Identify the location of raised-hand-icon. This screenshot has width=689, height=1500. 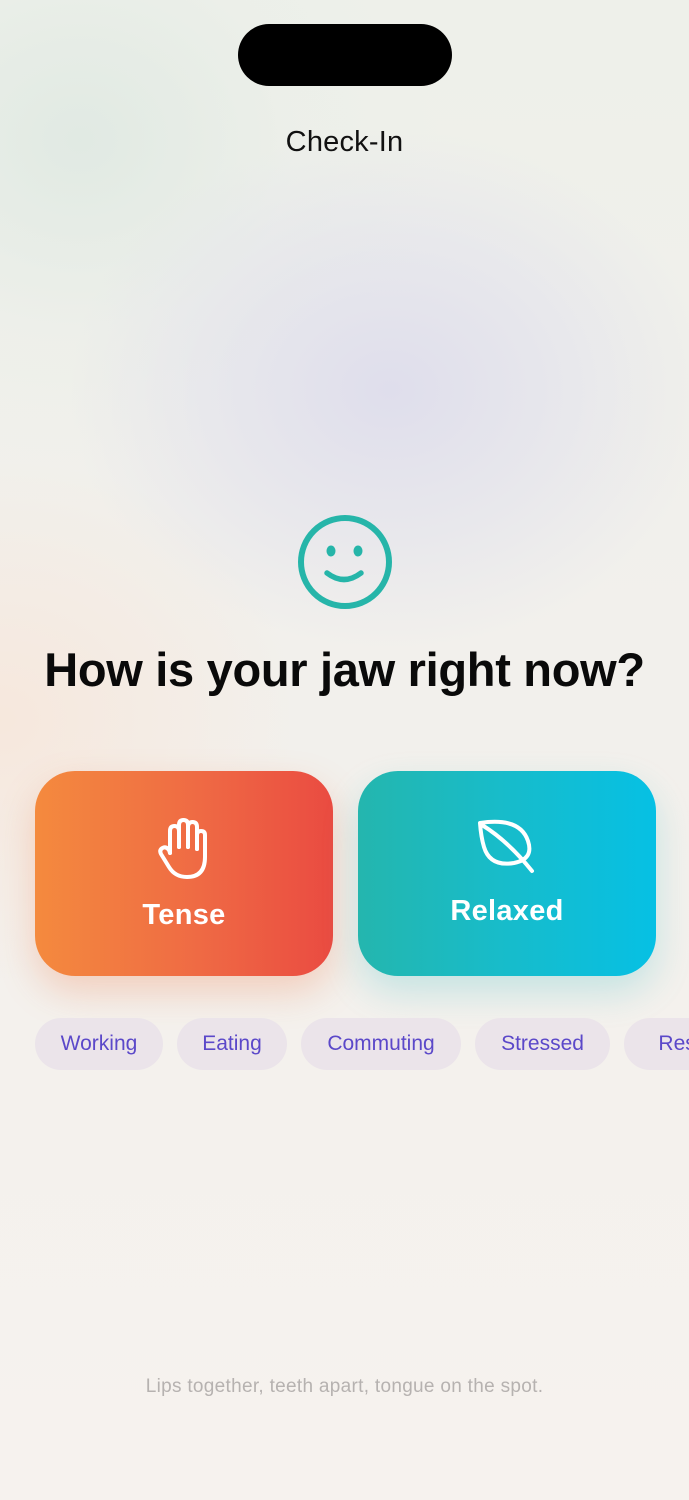
(182, 848).